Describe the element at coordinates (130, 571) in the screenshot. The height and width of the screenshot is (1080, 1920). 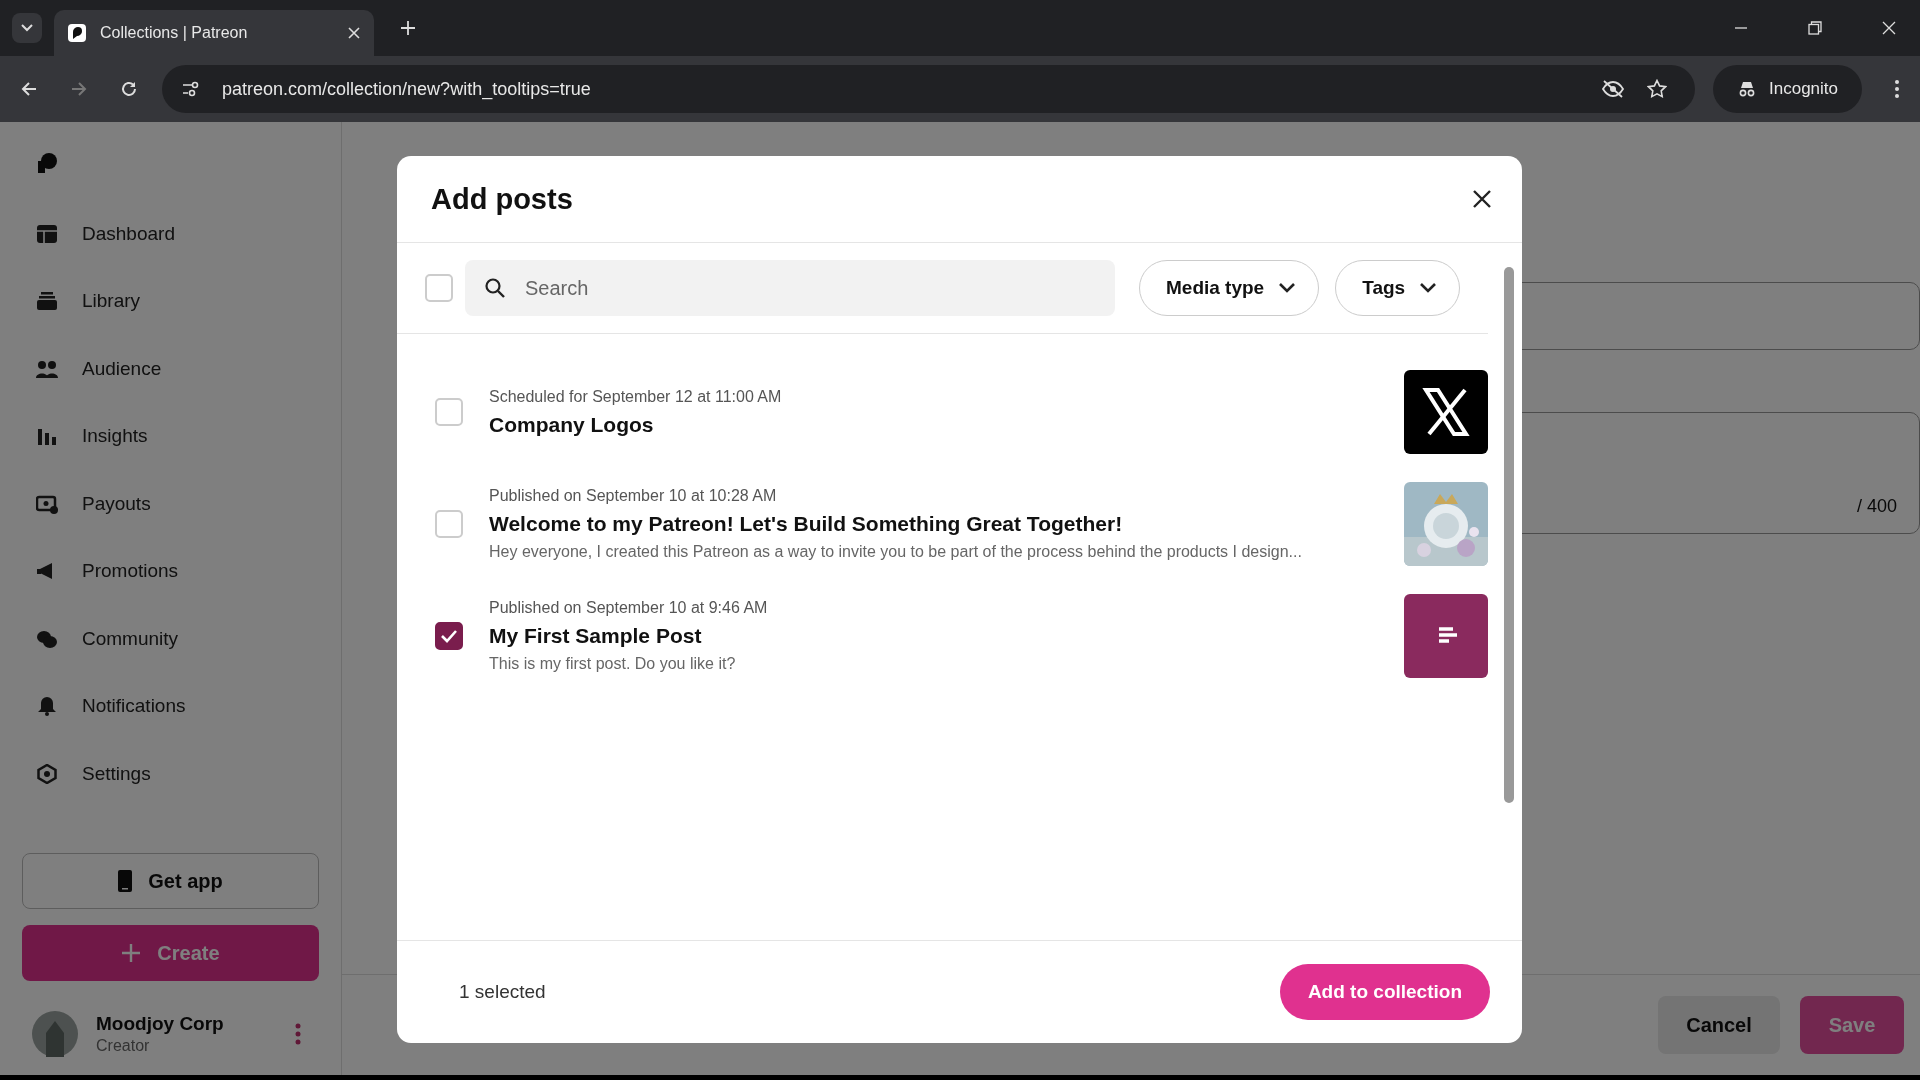
I see `sidebar-label: Promotions` at that location.